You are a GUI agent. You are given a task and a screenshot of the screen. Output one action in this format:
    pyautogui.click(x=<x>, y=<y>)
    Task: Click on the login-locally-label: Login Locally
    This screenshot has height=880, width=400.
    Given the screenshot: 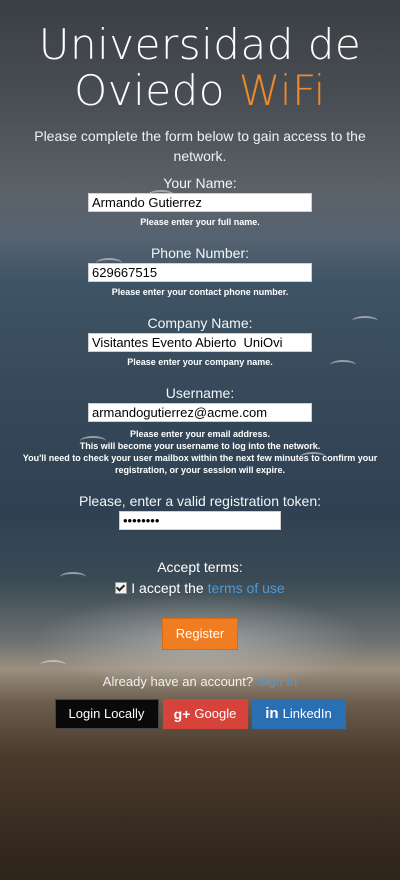 What is the action you would take?
    pyautogui.click(x=106, y=713)
    